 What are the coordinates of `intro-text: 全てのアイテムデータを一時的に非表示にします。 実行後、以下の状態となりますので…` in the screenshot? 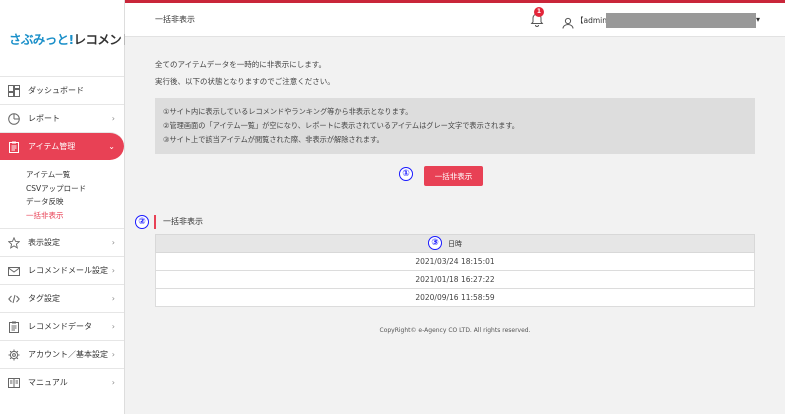 It's located at (245, 73).